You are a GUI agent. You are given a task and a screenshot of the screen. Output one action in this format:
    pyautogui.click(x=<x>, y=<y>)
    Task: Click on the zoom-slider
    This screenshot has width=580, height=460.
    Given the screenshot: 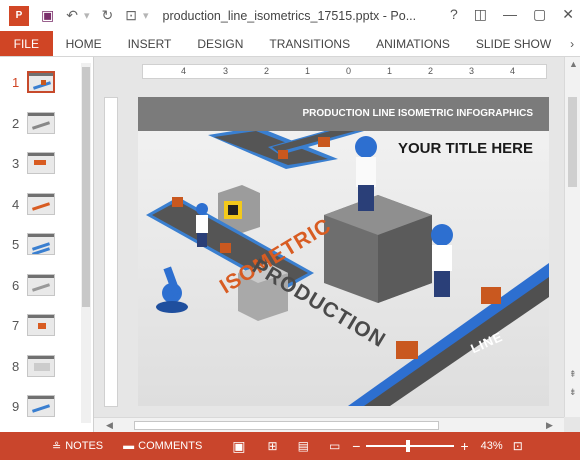 What is the action you would take?
    pyautogui.click(x=410, y=446)
    